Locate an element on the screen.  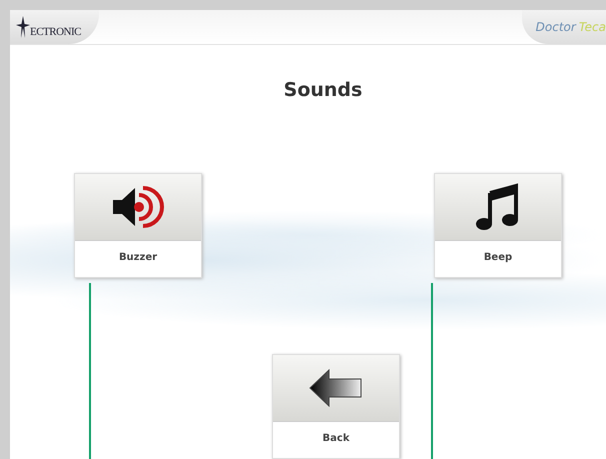
music-note-icon is located at coordinates (498, 207).